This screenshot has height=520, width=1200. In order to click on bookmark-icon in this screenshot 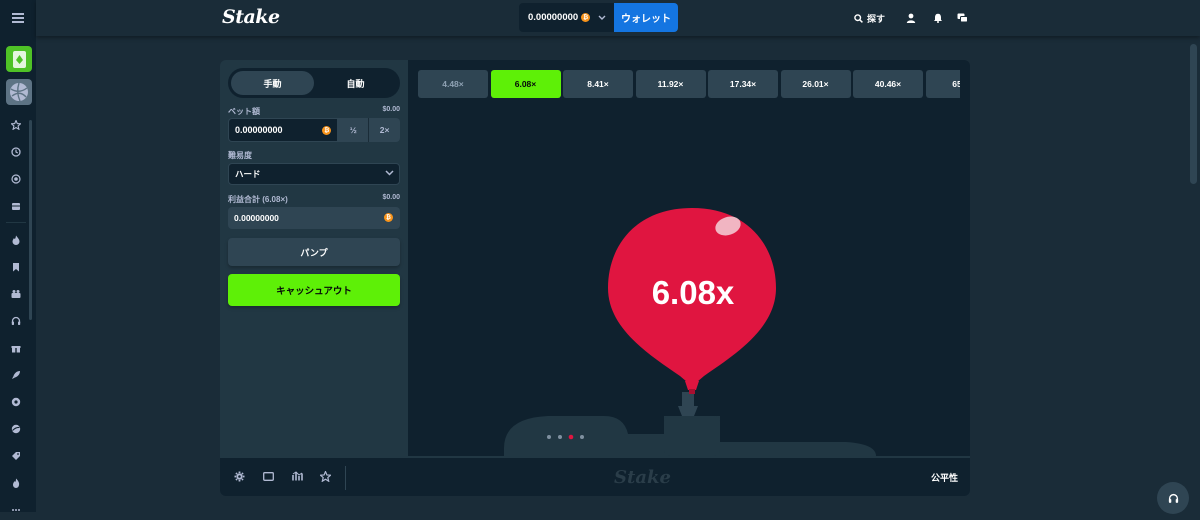, I will do `click(16, 267)`.